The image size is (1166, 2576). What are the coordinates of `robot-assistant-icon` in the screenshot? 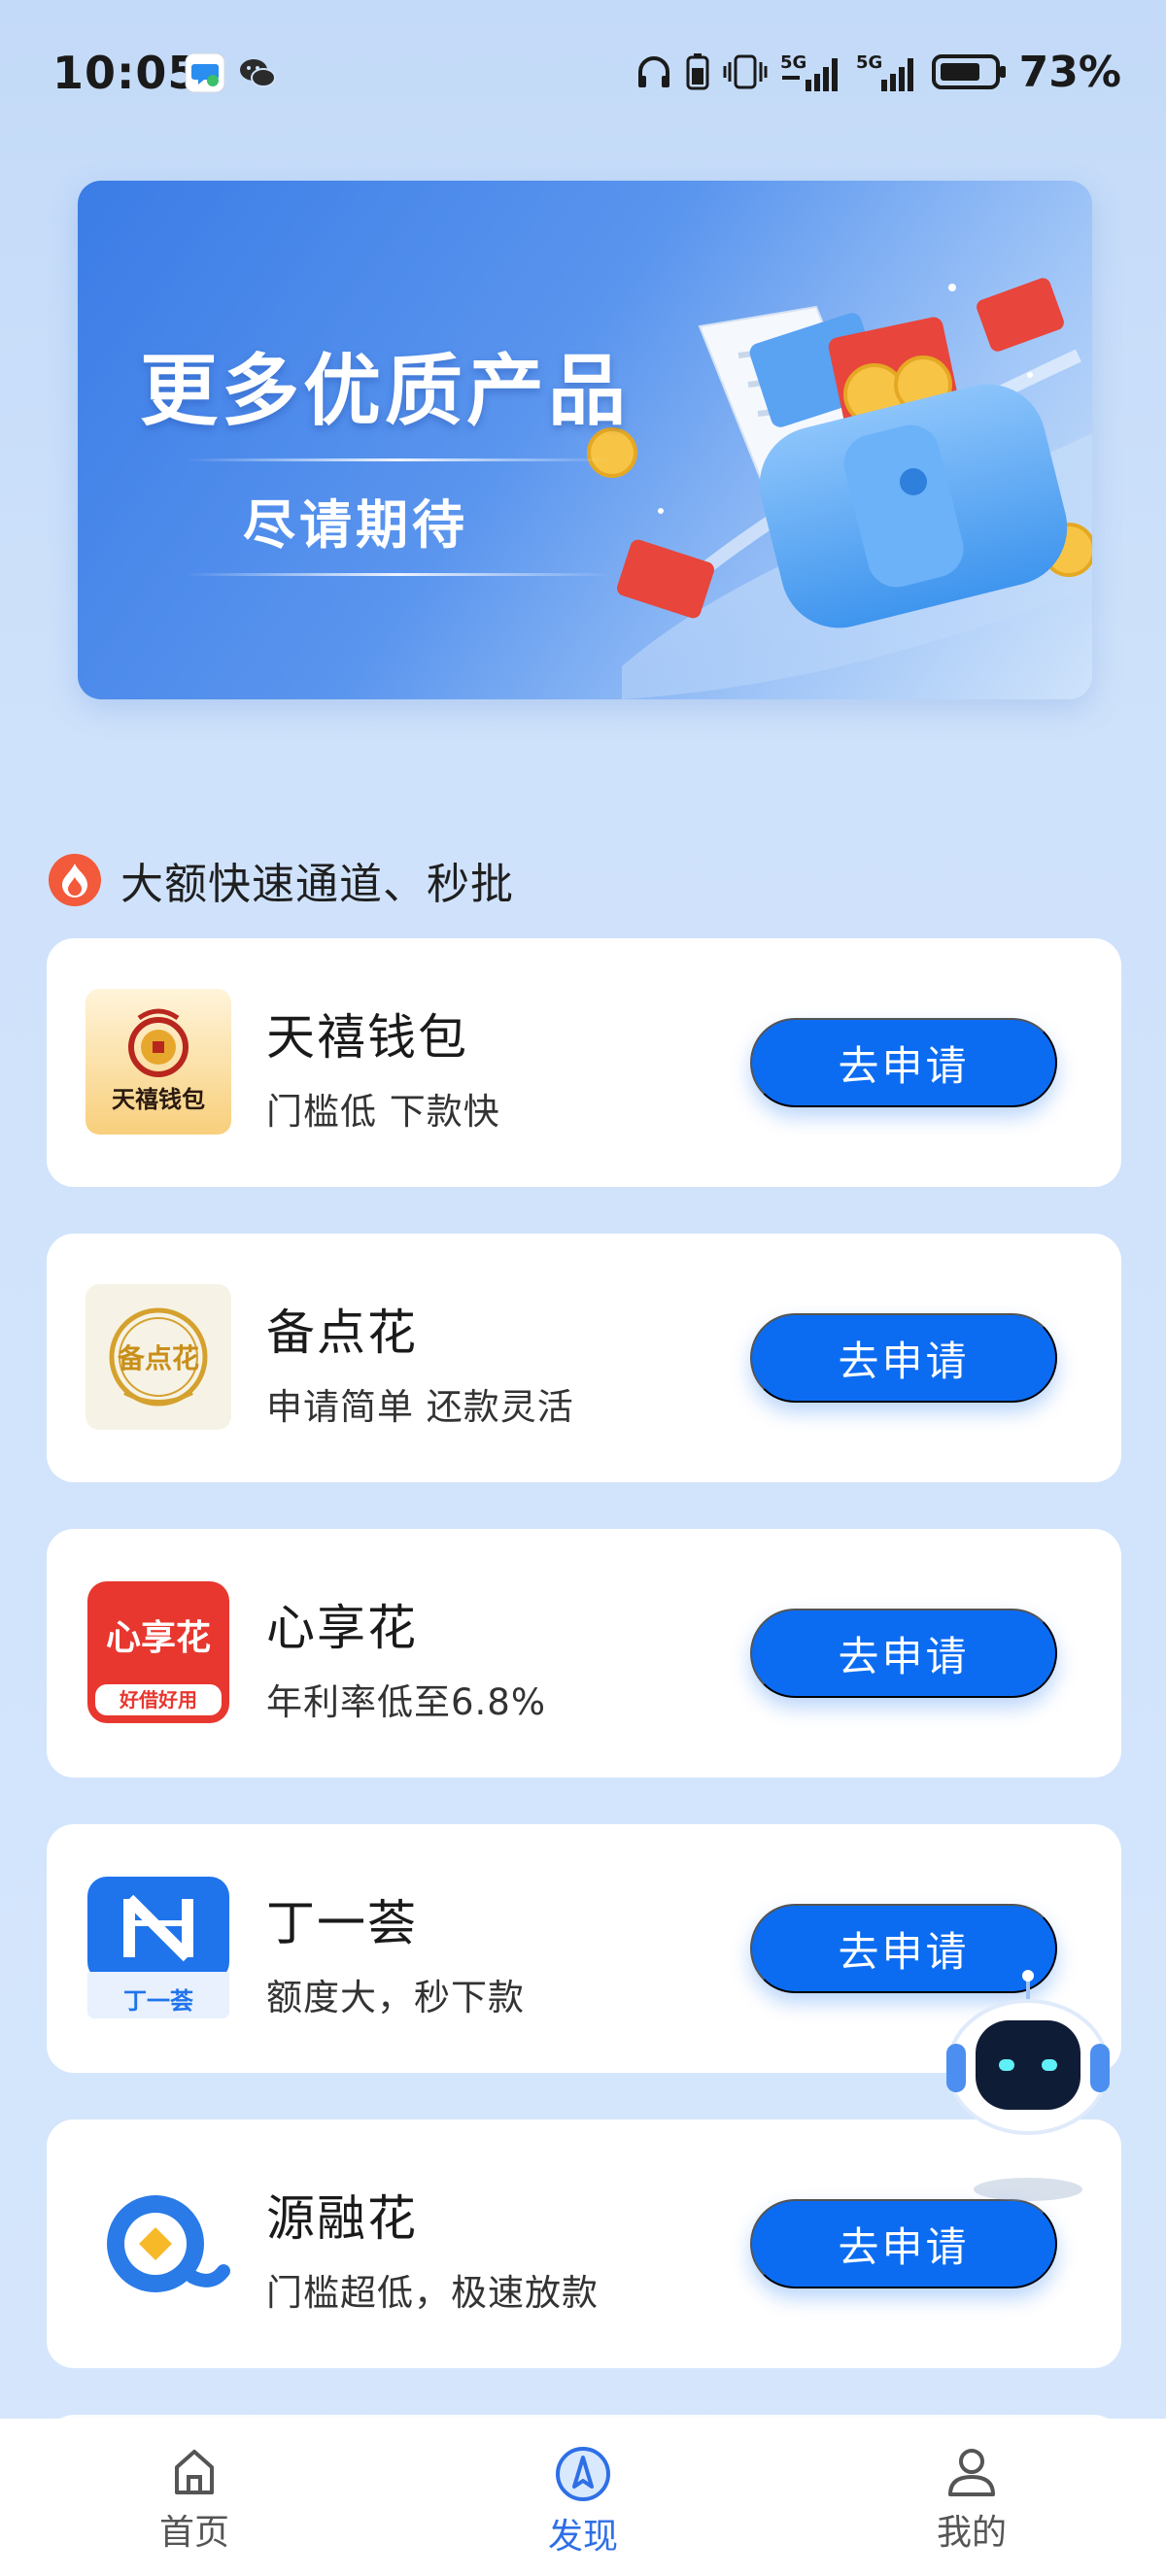 It's located at (1028, 2092).